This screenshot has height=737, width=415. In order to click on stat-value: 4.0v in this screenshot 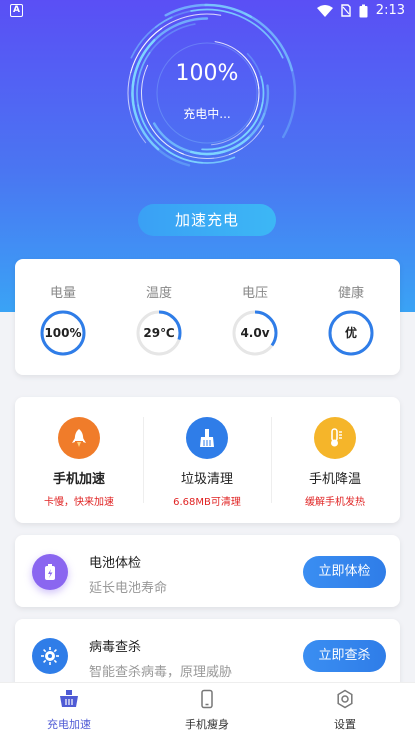, I will do `click(255, 333)`.